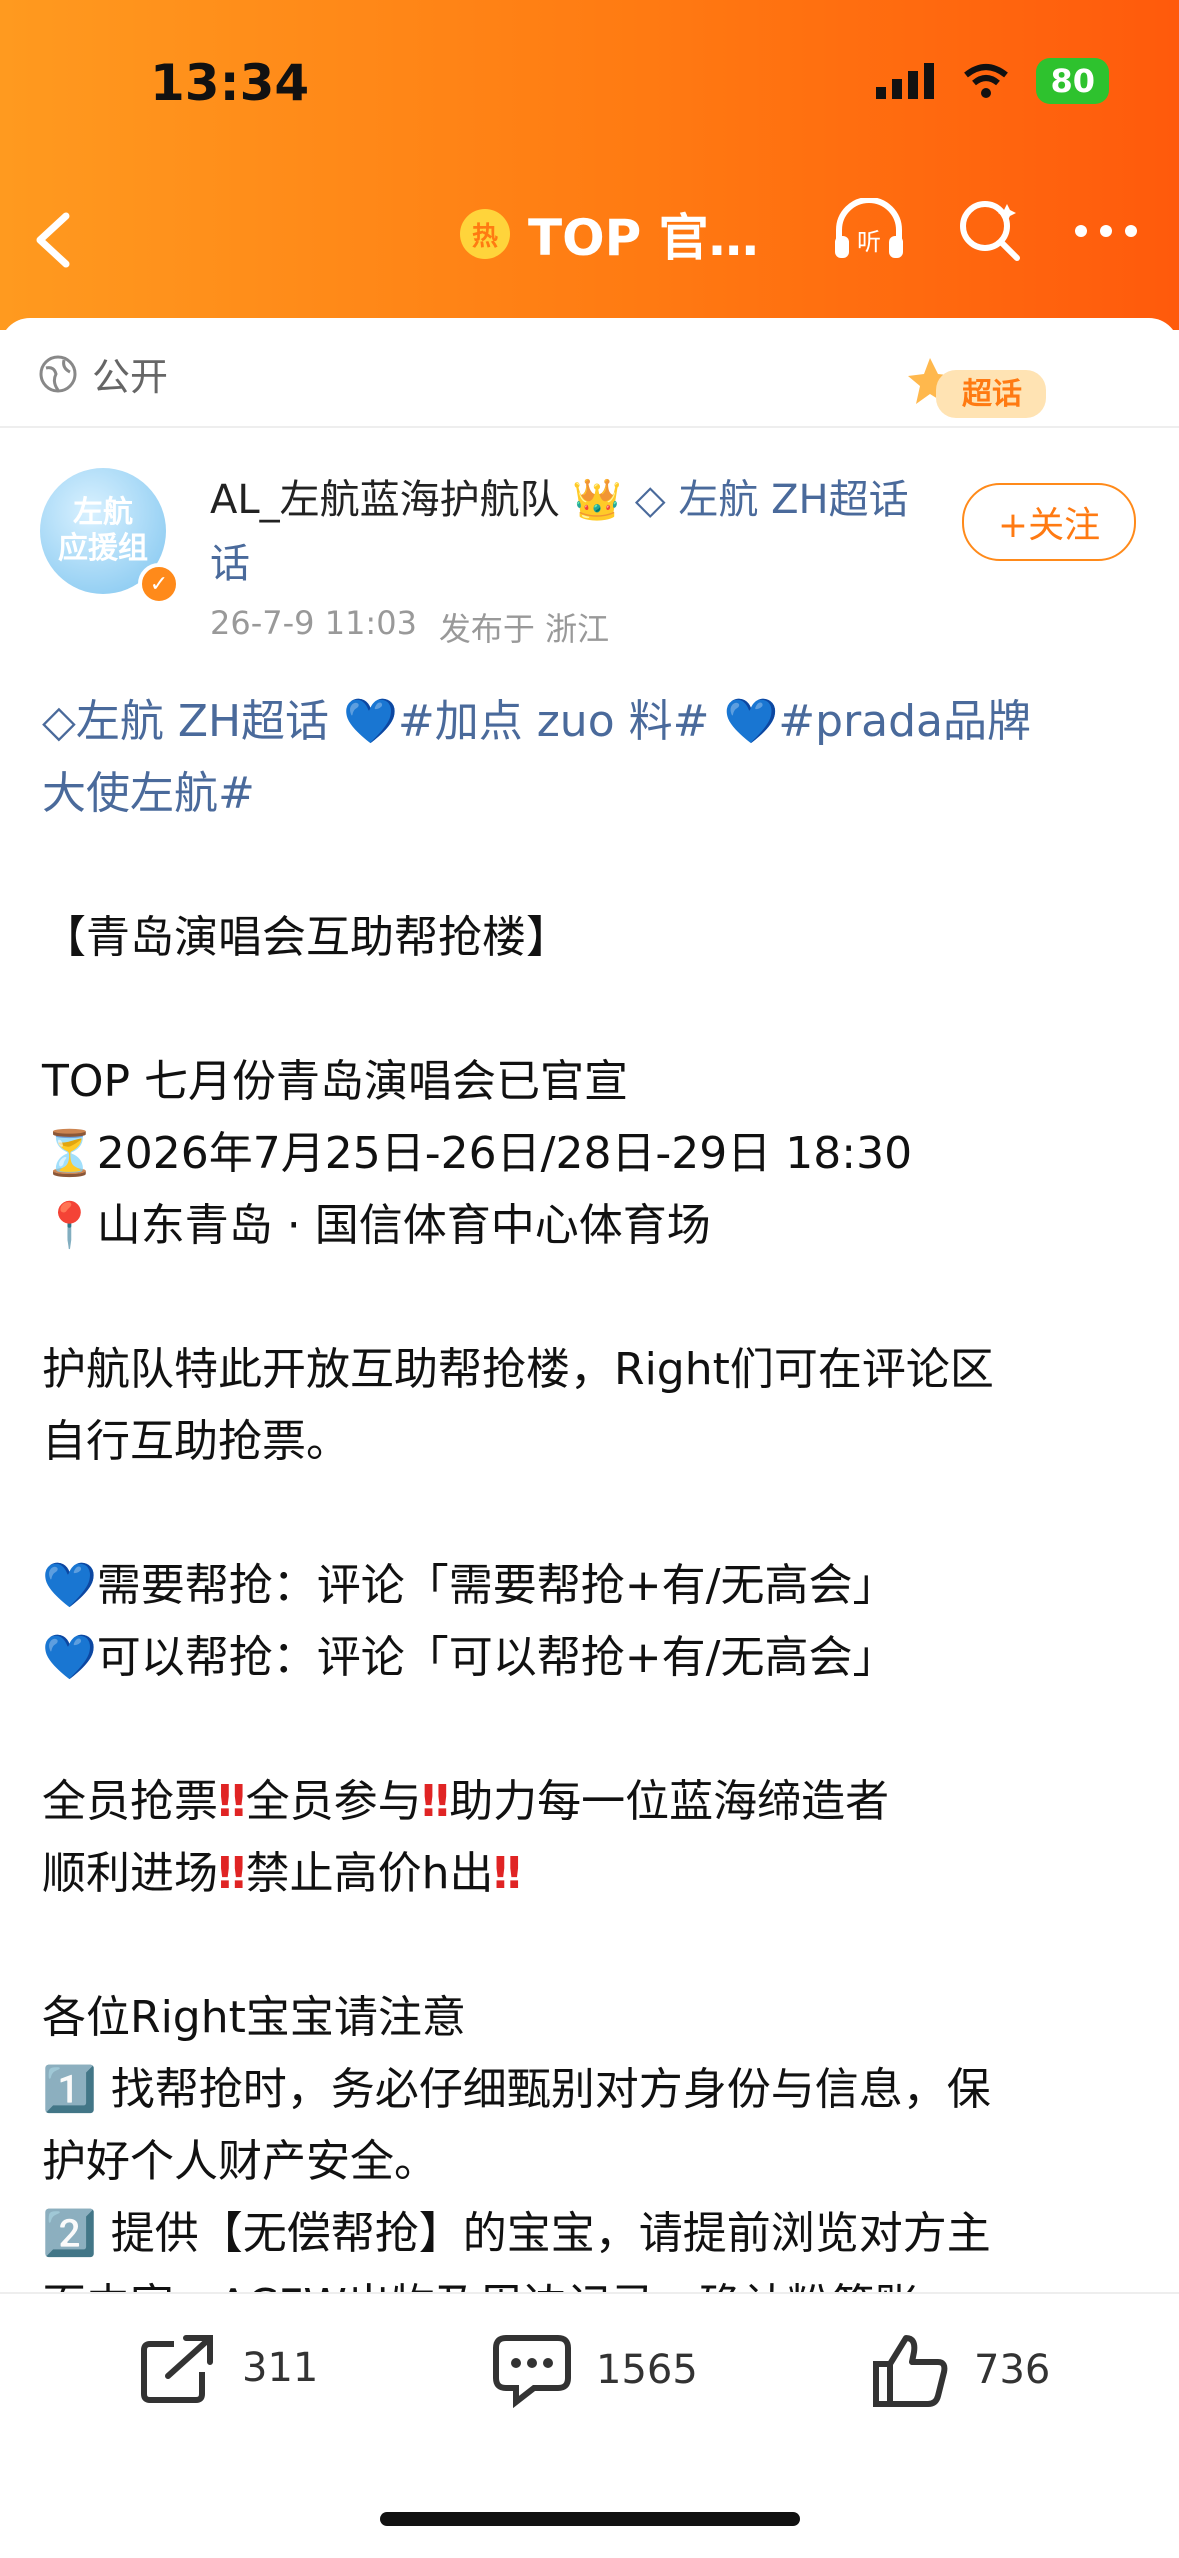  I want to click on repost-count: 311, so click(280, 2368).